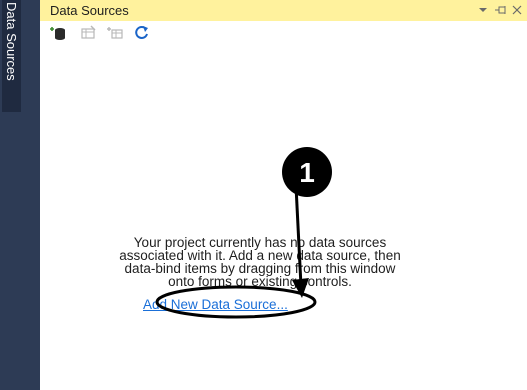 This screenshot has width=527, height=390. What do you see at coordinates (283, 10) in the screenshot?
I see `panel-titlebar: Data Sources` at bounding box center [283, 10].